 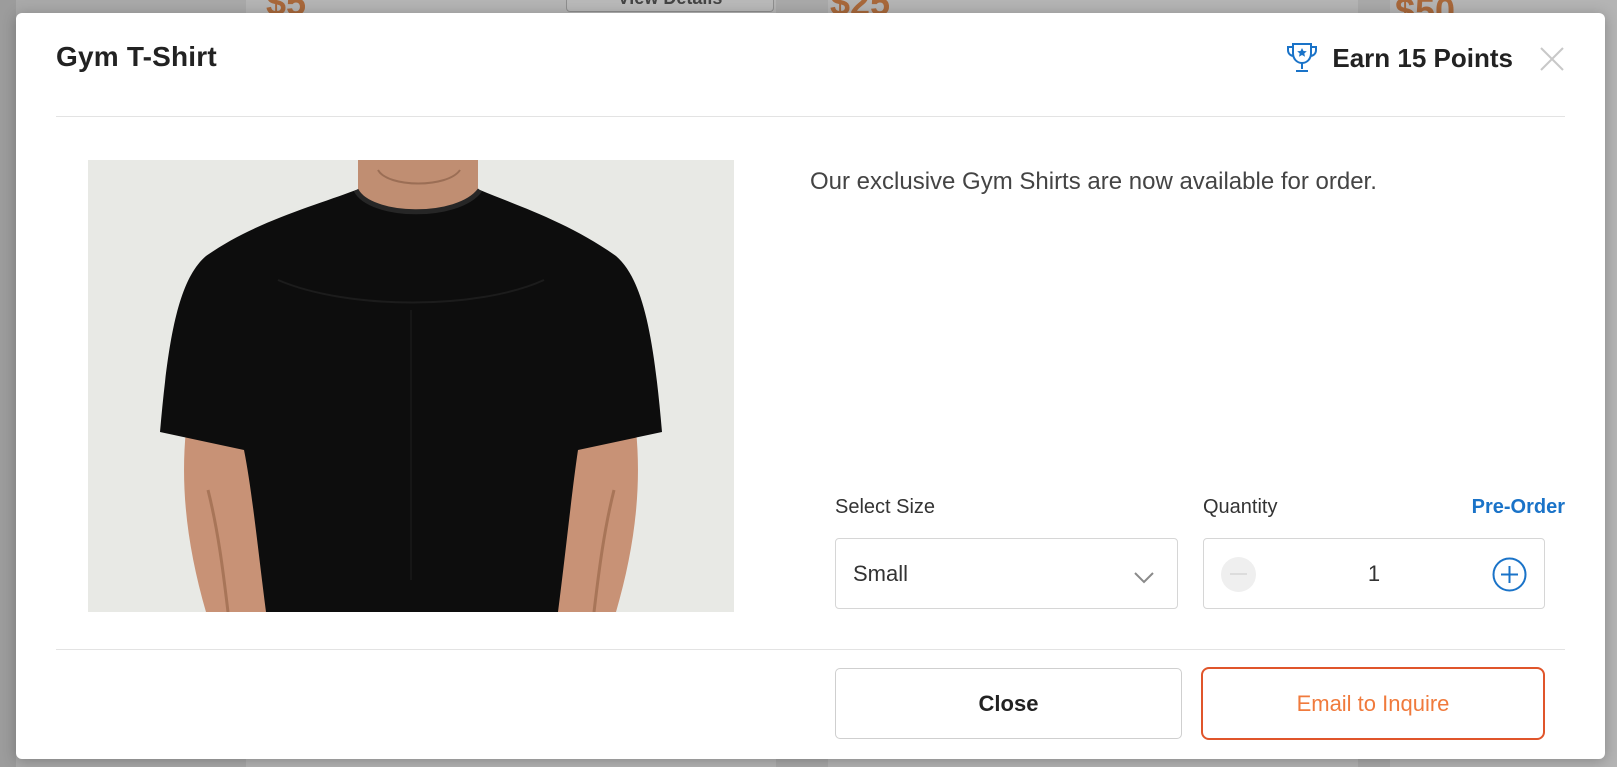 I want to click on size-select-value: Small, so click(x=881, y=573).